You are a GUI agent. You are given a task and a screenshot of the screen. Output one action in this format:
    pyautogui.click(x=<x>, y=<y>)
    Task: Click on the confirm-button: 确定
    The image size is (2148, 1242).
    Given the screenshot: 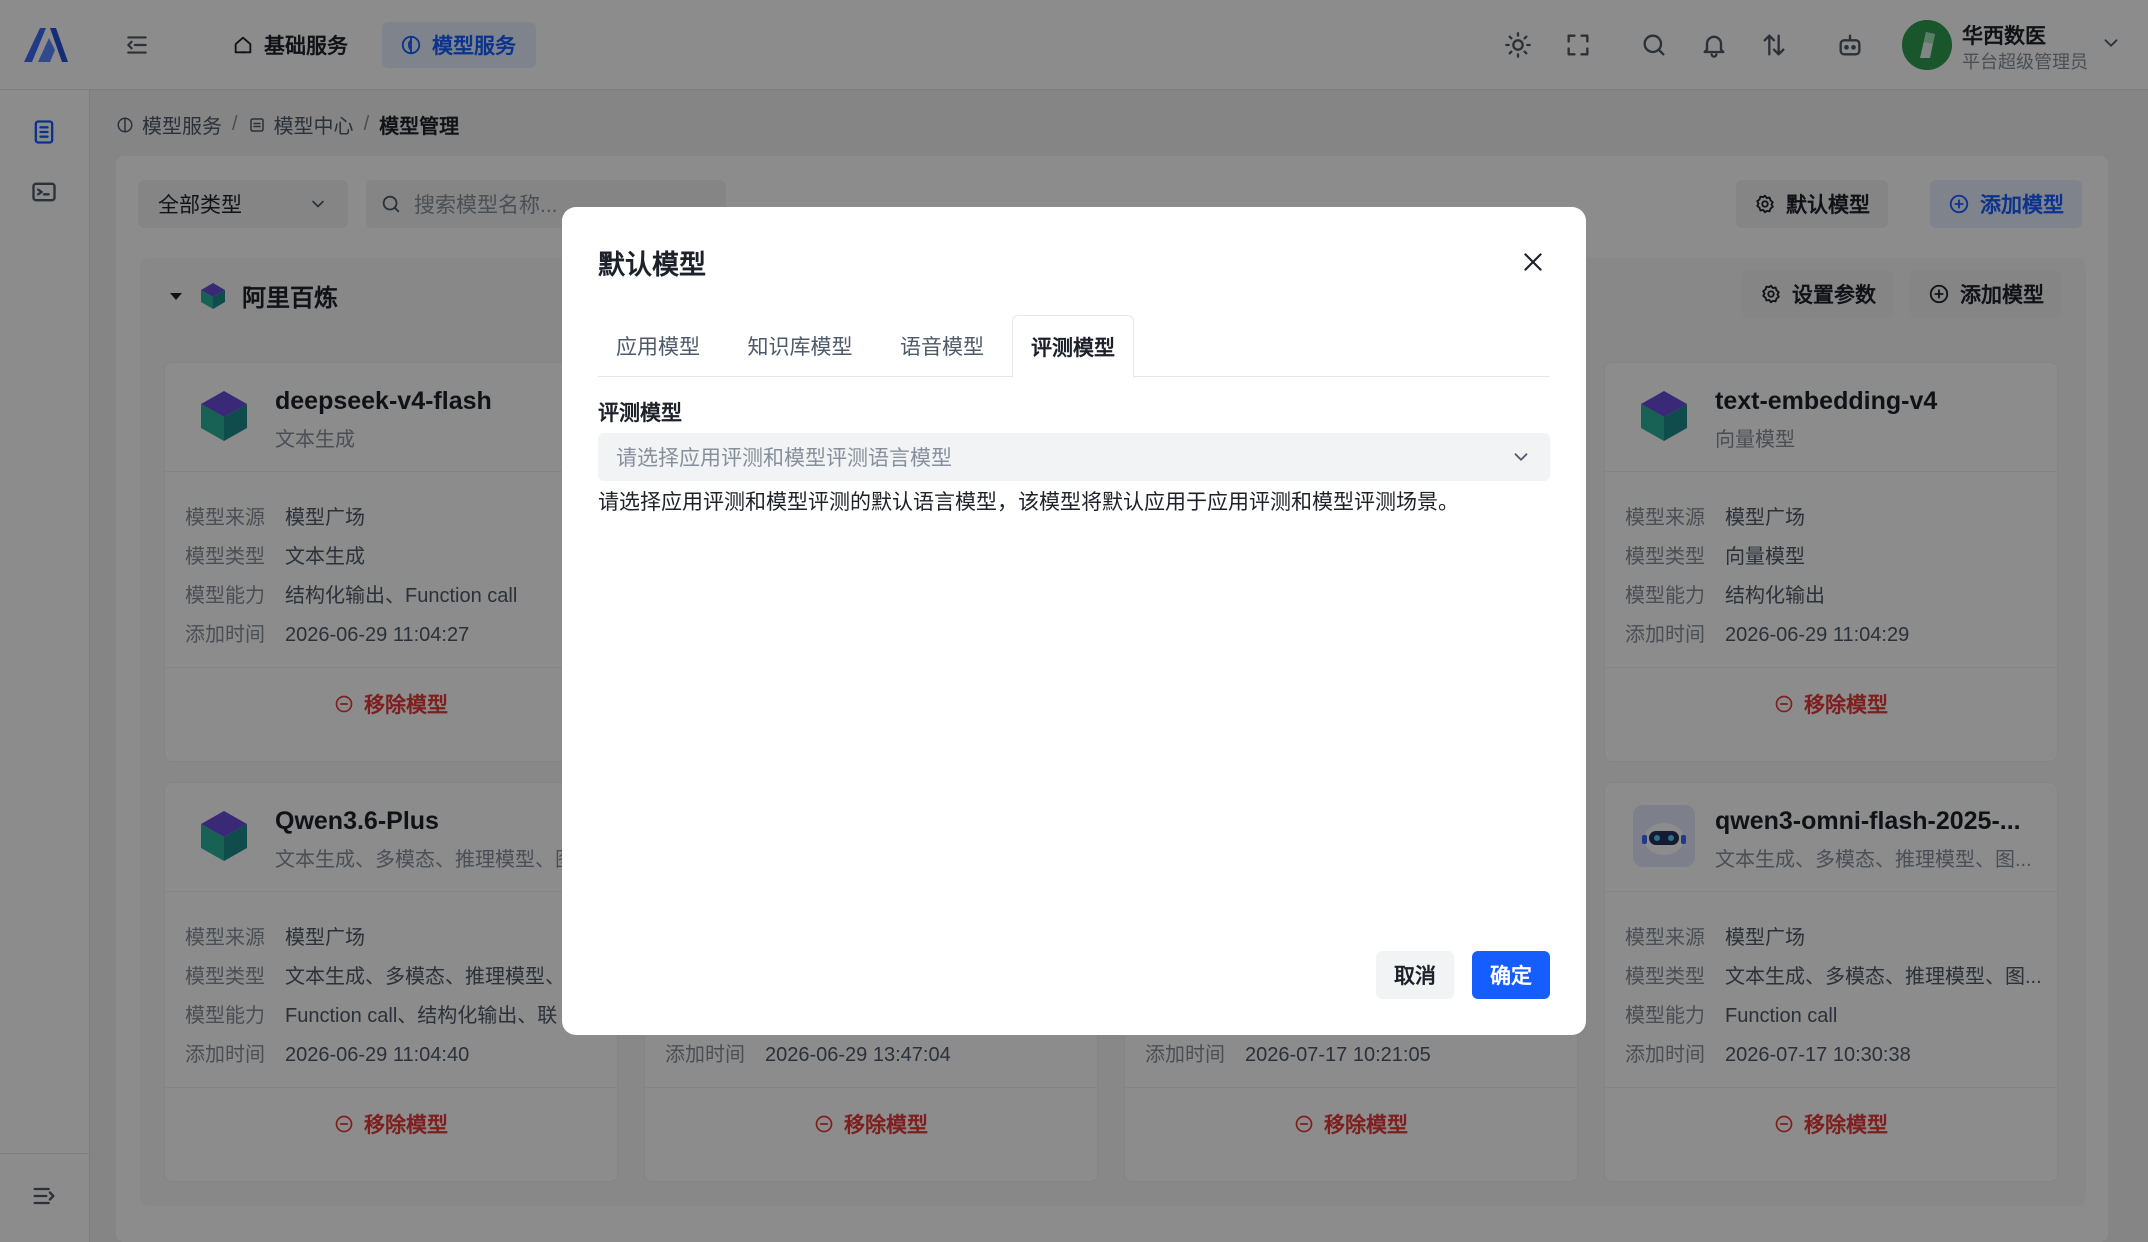 What is the action you would take?
    pyautogui.click(x=1511, y=975)
    